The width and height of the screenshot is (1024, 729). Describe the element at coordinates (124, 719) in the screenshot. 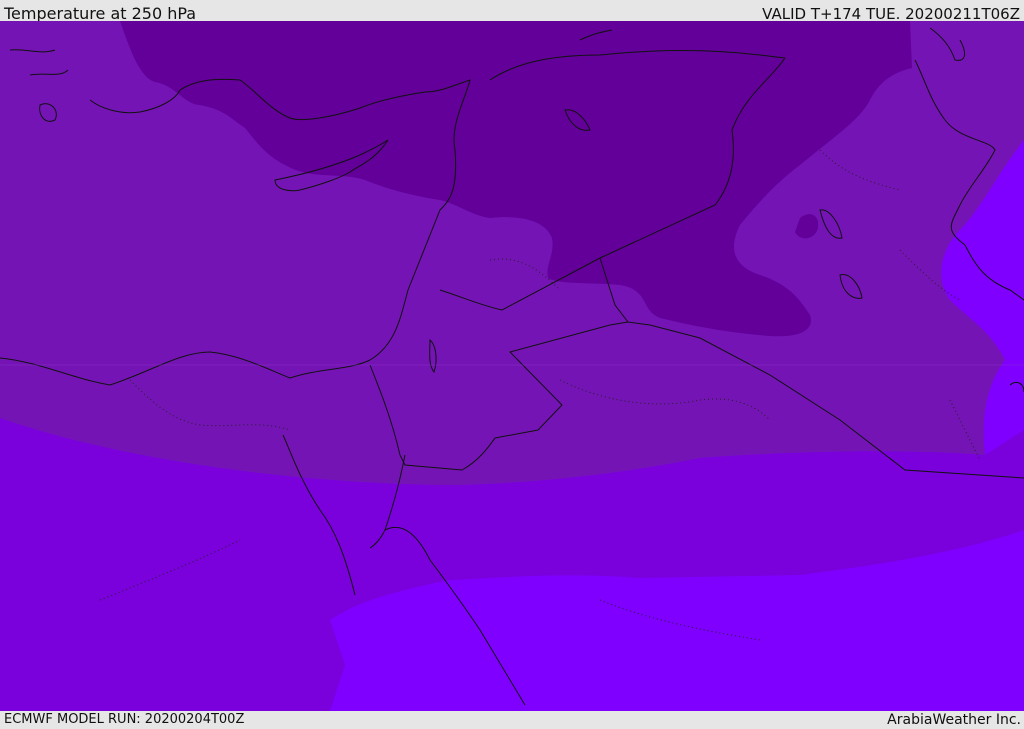

I see `model-run: ECMWF MODEL RUN: 20200204T00Z` at that location.